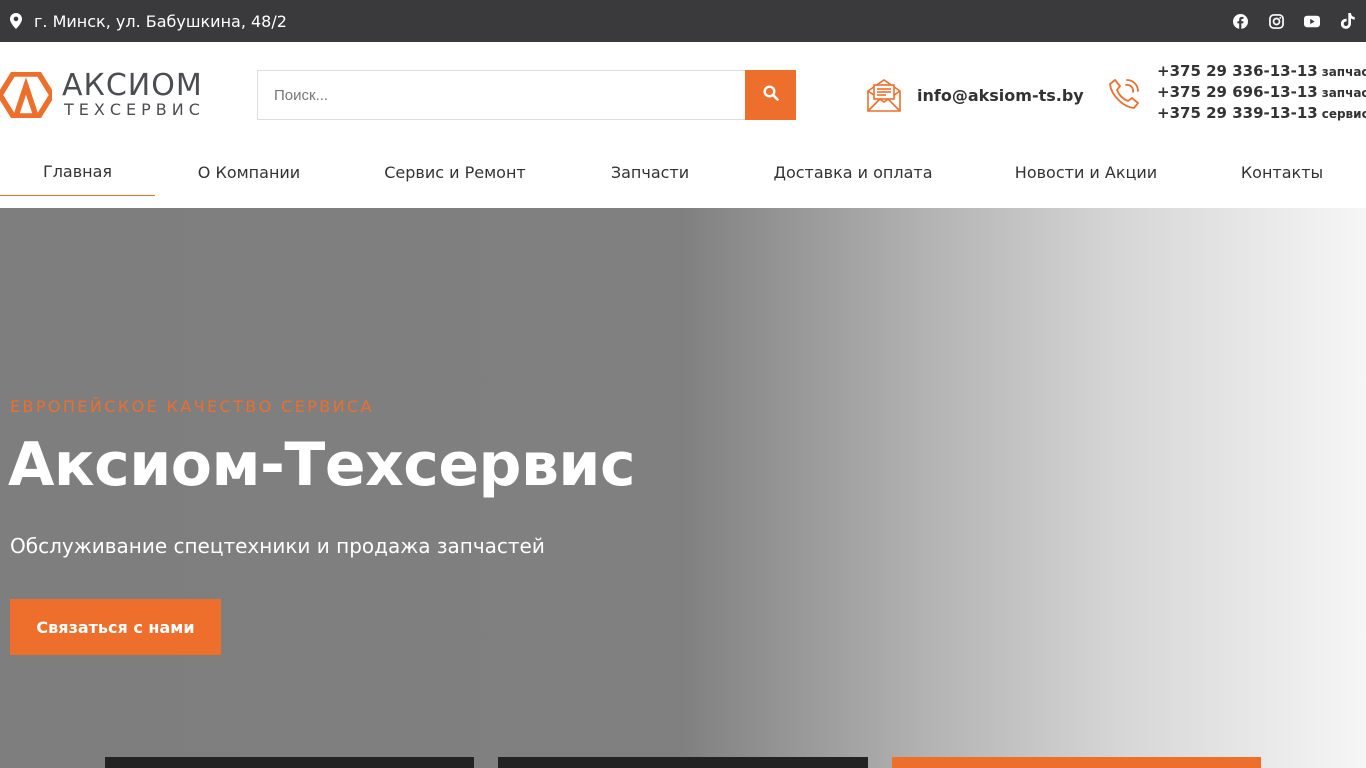 This screenshot has height=768, width=1366. Describe the element at coordinates (853, 172) in the screenshot. I see `nav-item-delivery: Доставка и оплата` at that location.